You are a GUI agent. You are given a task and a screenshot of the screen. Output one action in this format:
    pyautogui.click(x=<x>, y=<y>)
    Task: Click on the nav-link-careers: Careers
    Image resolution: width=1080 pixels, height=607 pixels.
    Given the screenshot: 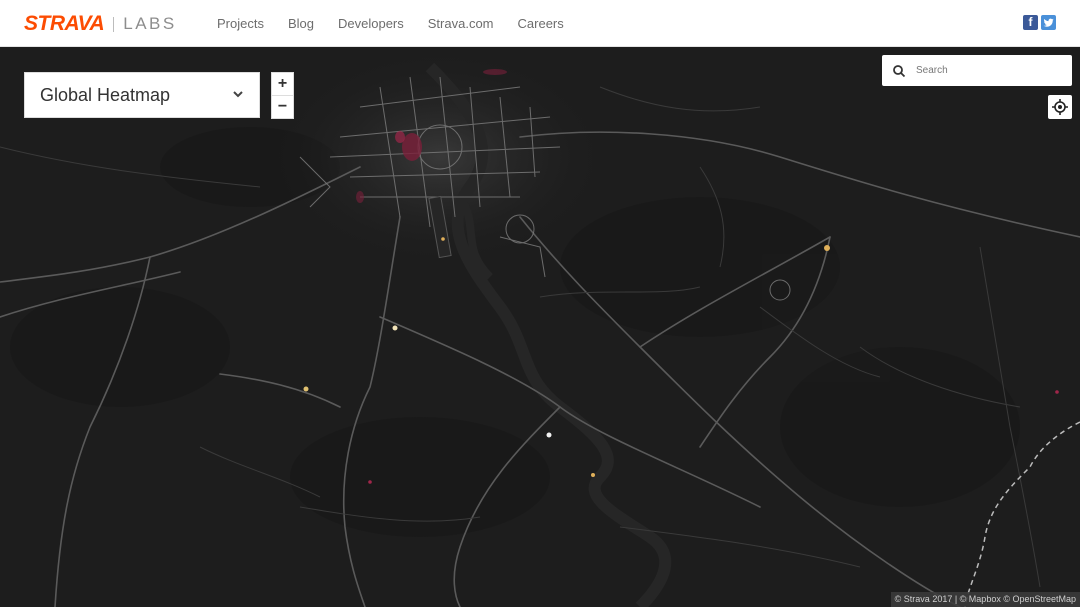 What is the action you would take?
    pyautogui.click(x=541, y=23)
    